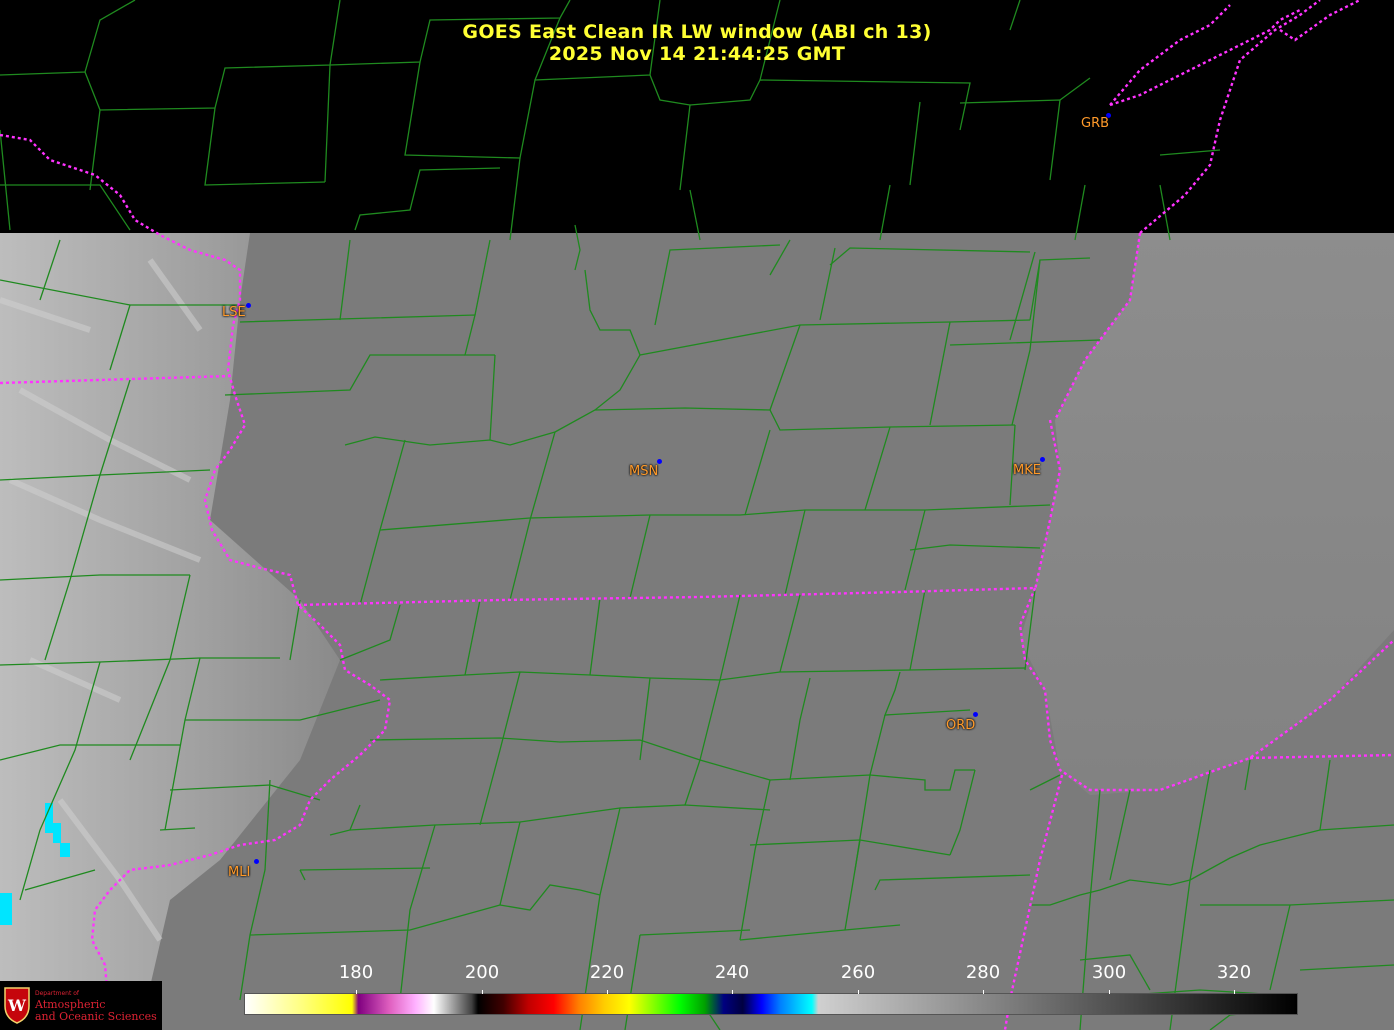  What do you see at coordinates (356, 972) in the screenshot?
I see `colorbar-tick-label: 180` at bounding box center [356, 972].